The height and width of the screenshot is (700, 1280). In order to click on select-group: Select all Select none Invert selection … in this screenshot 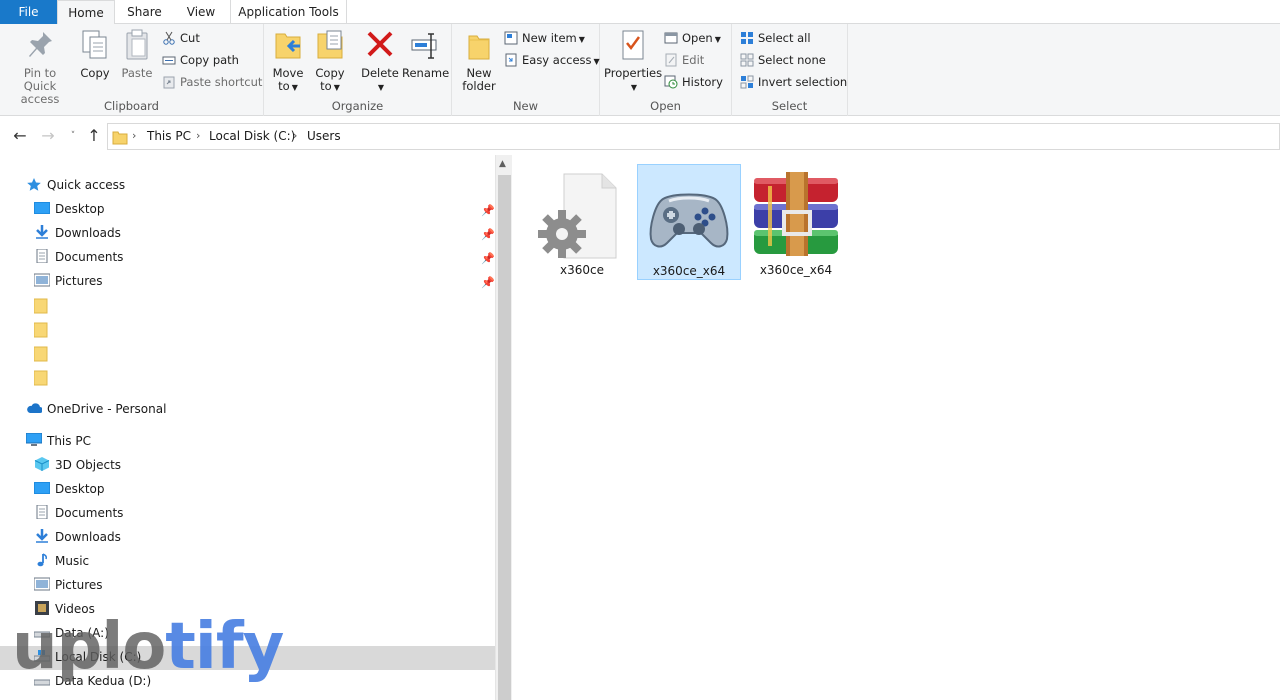, I will do `click(790, 70)`.